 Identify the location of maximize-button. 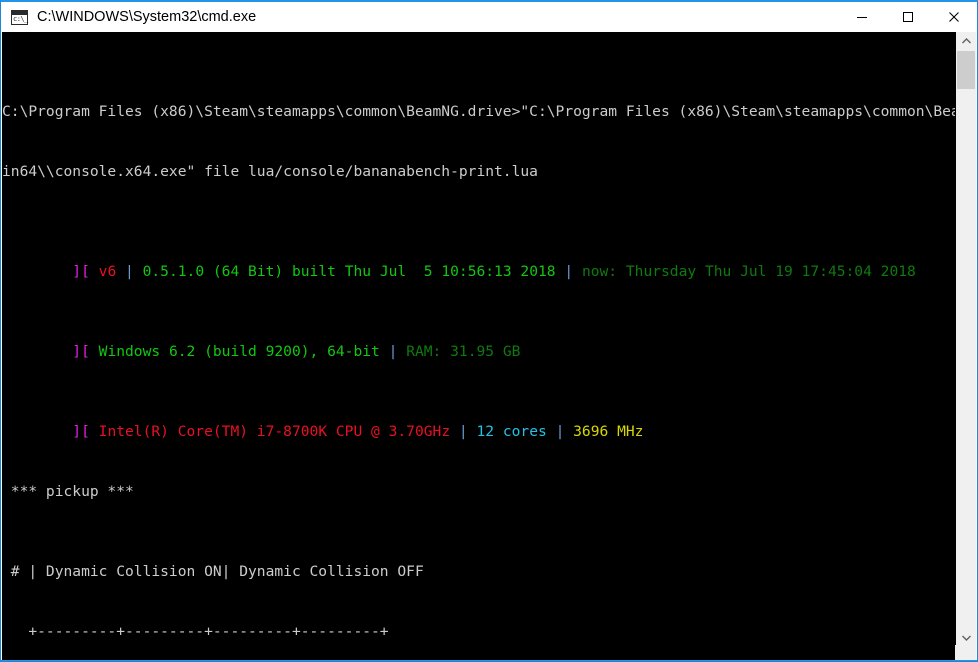
(908, 17).